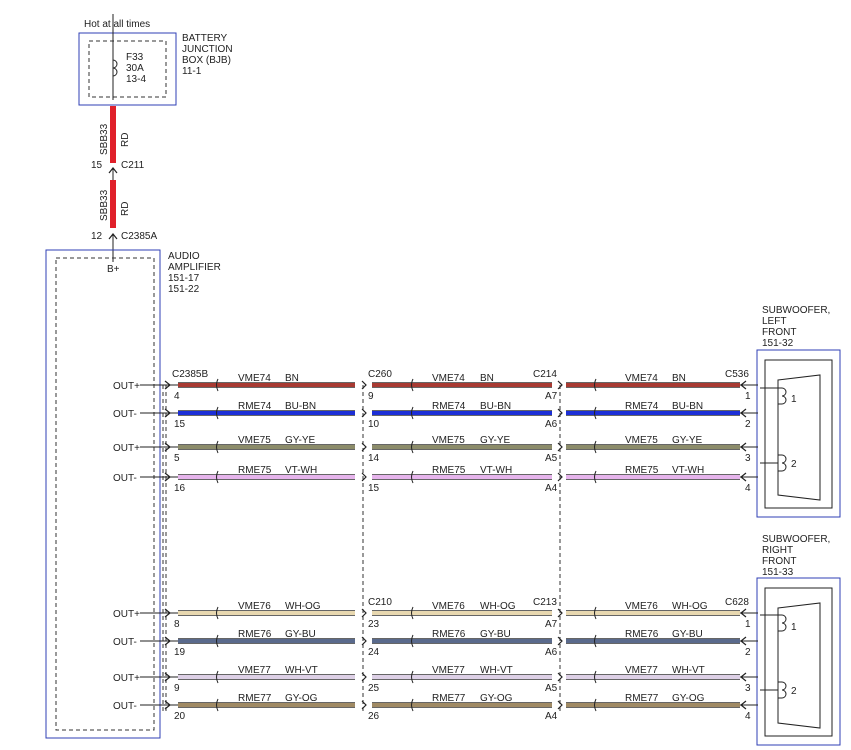 The image size is (851, 750). I want to click on wire-mid-circuit: SBB33, so click(104, 205).